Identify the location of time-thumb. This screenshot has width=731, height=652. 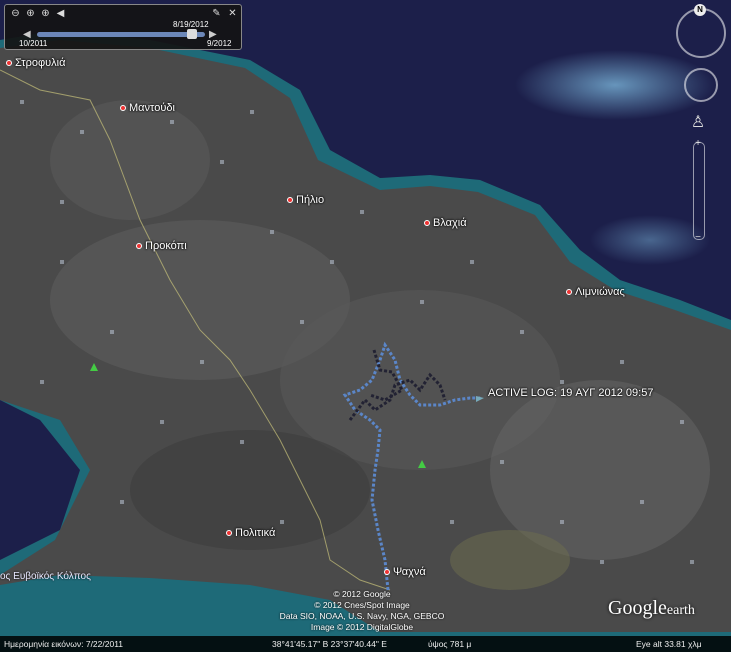
(191, 34).